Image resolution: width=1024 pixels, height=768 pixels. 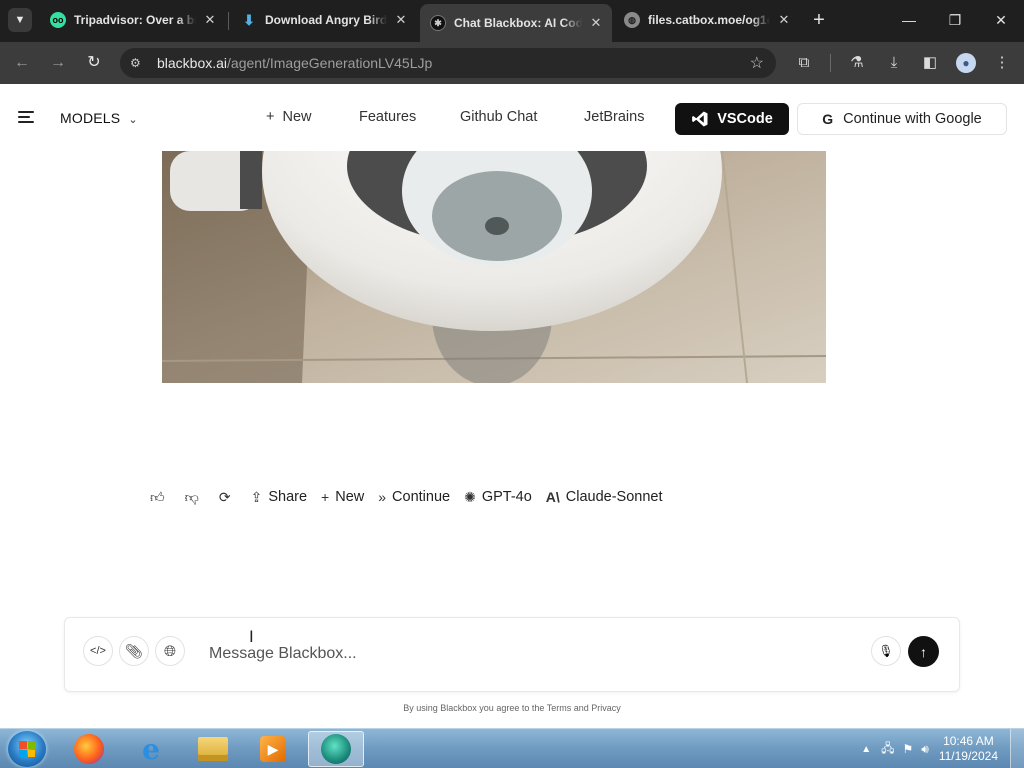 I want to click on tab-catbox: ◍ files.catbox.moe/og1c ✕, so click(x=707, y=20).